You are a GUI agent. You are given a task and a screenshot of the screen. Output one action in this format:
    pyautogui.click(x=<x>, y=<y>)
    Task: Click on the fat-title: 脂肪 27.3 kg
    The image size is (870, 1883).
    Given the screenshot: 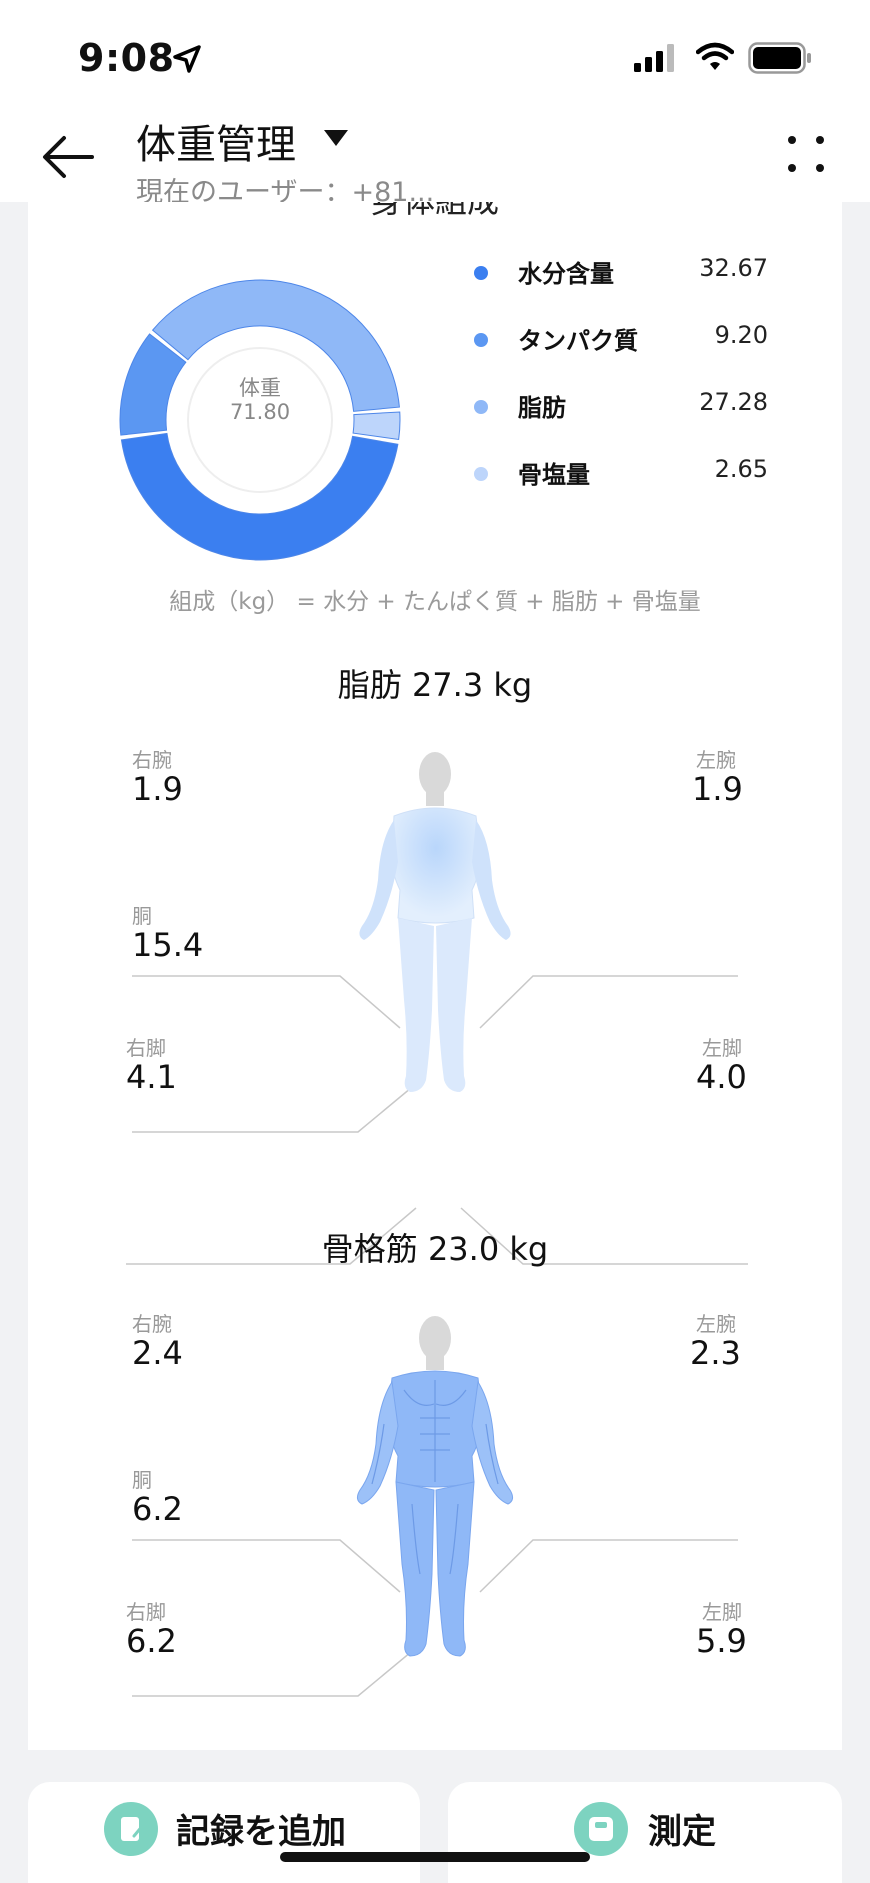 What is the action you would take?
    pyautogui.click(x=435, y=685)
    